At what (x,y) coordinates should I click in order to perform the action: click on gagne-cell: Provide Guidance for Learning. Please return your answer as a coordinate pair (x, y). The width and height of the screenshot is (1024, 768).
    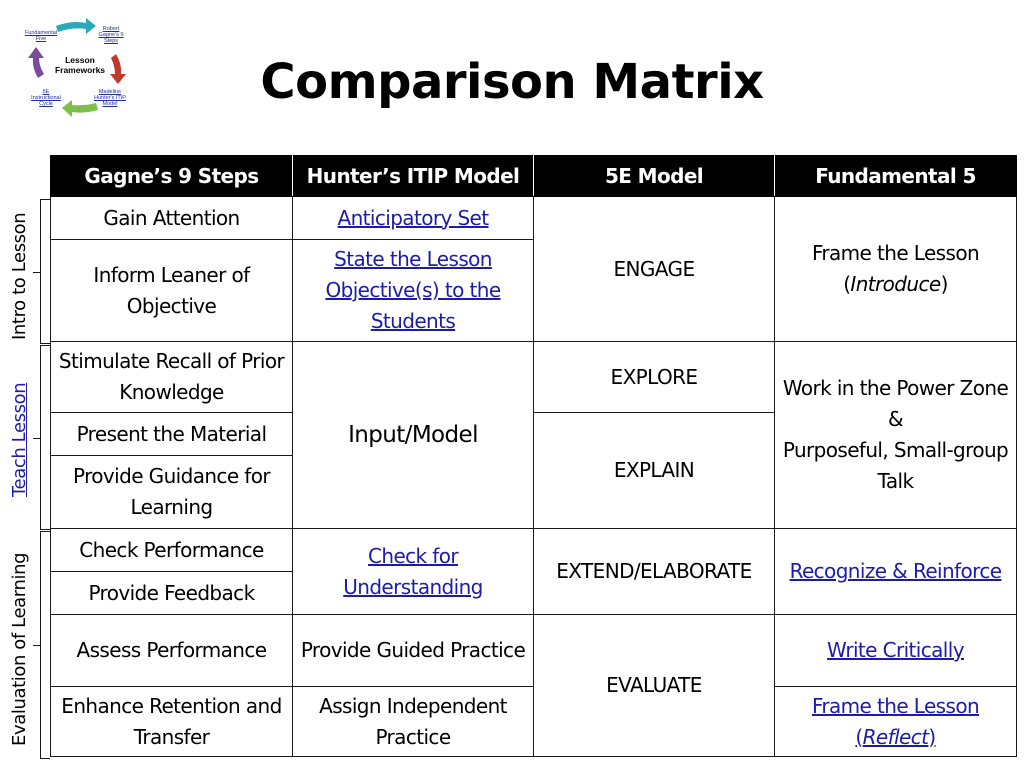
    Looking at the image, I should click on (171, 492).